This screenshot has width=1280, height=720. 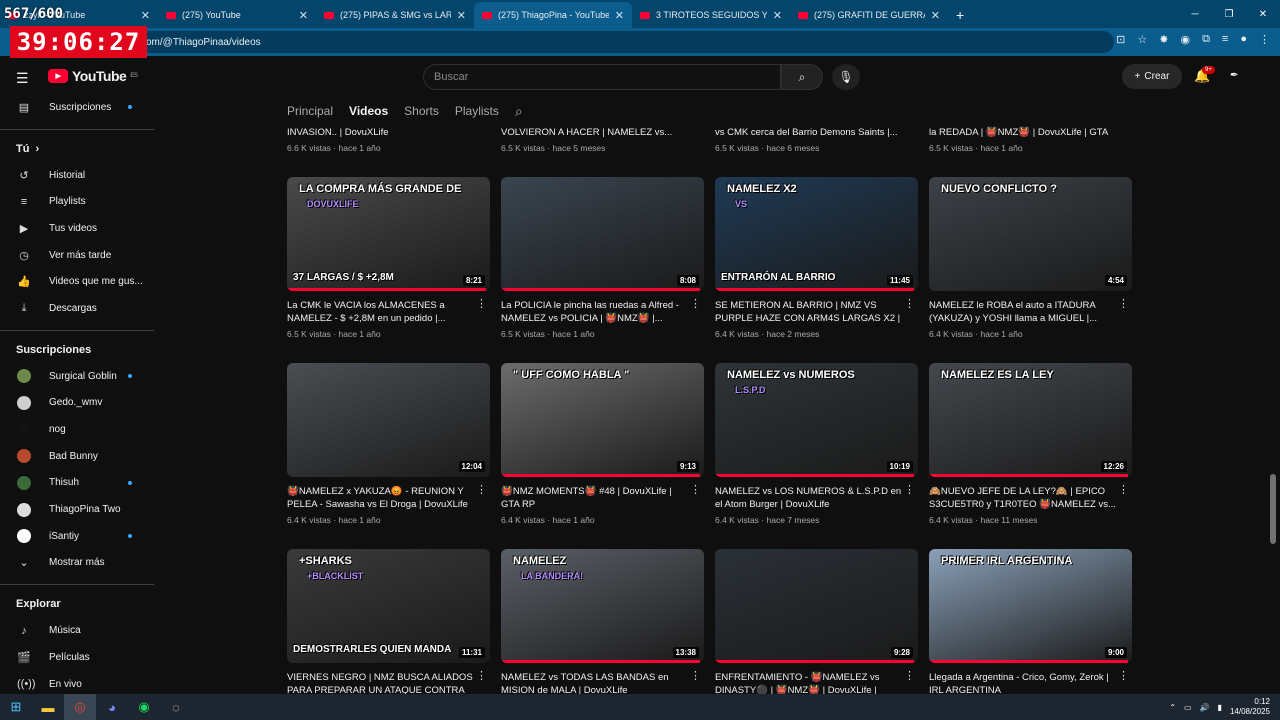 What do you see at coordinates (1206, 39) in the screenshot?
I see `extensions-puzzle-icon: ⧉` at bounding box center [1206, 39].